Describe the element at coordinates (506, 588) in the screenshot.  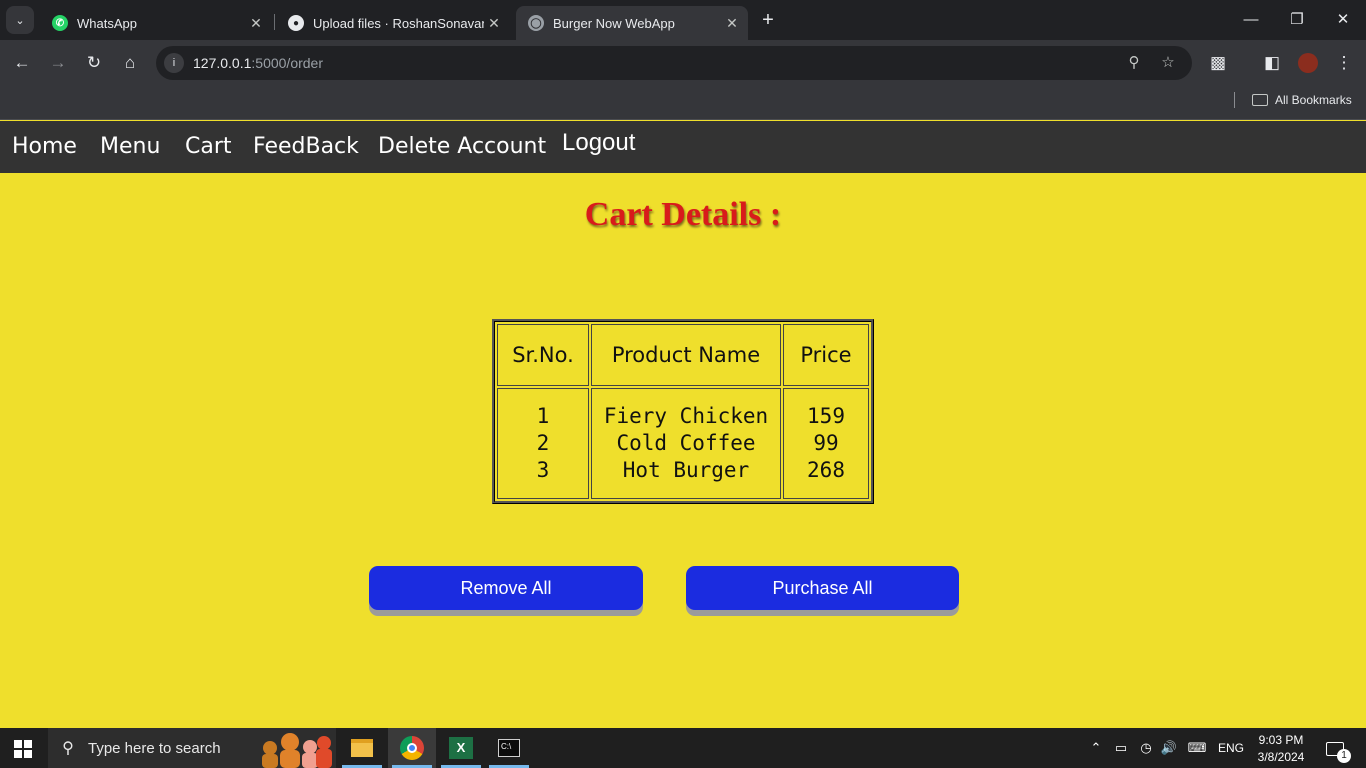
I see `remove-all-button: Remove All` at that location.